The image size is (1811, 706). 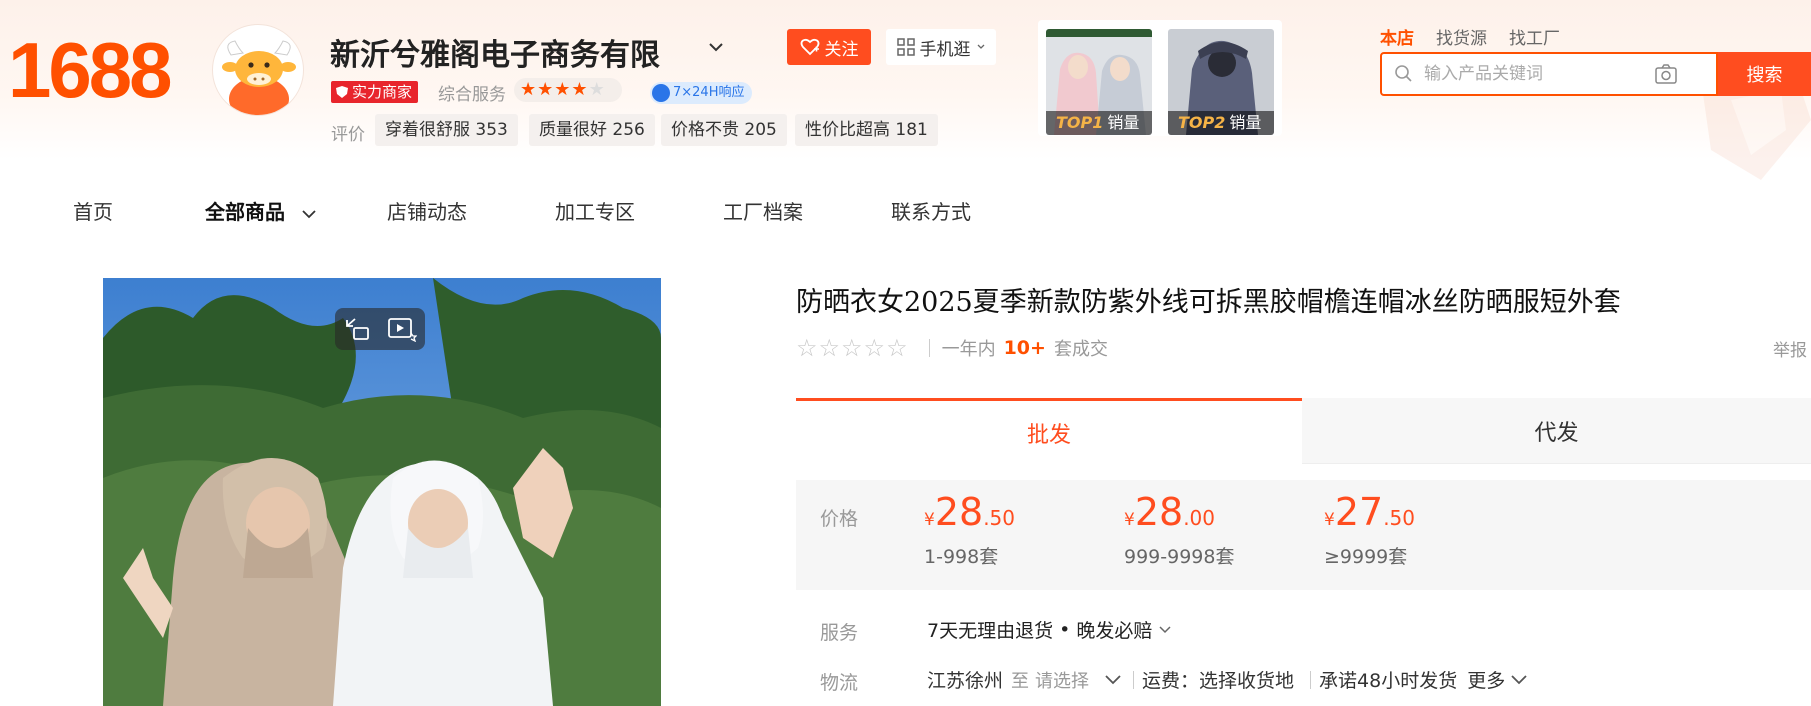 I want to click on sales-count: 10+, so click(x=1024, y=348).